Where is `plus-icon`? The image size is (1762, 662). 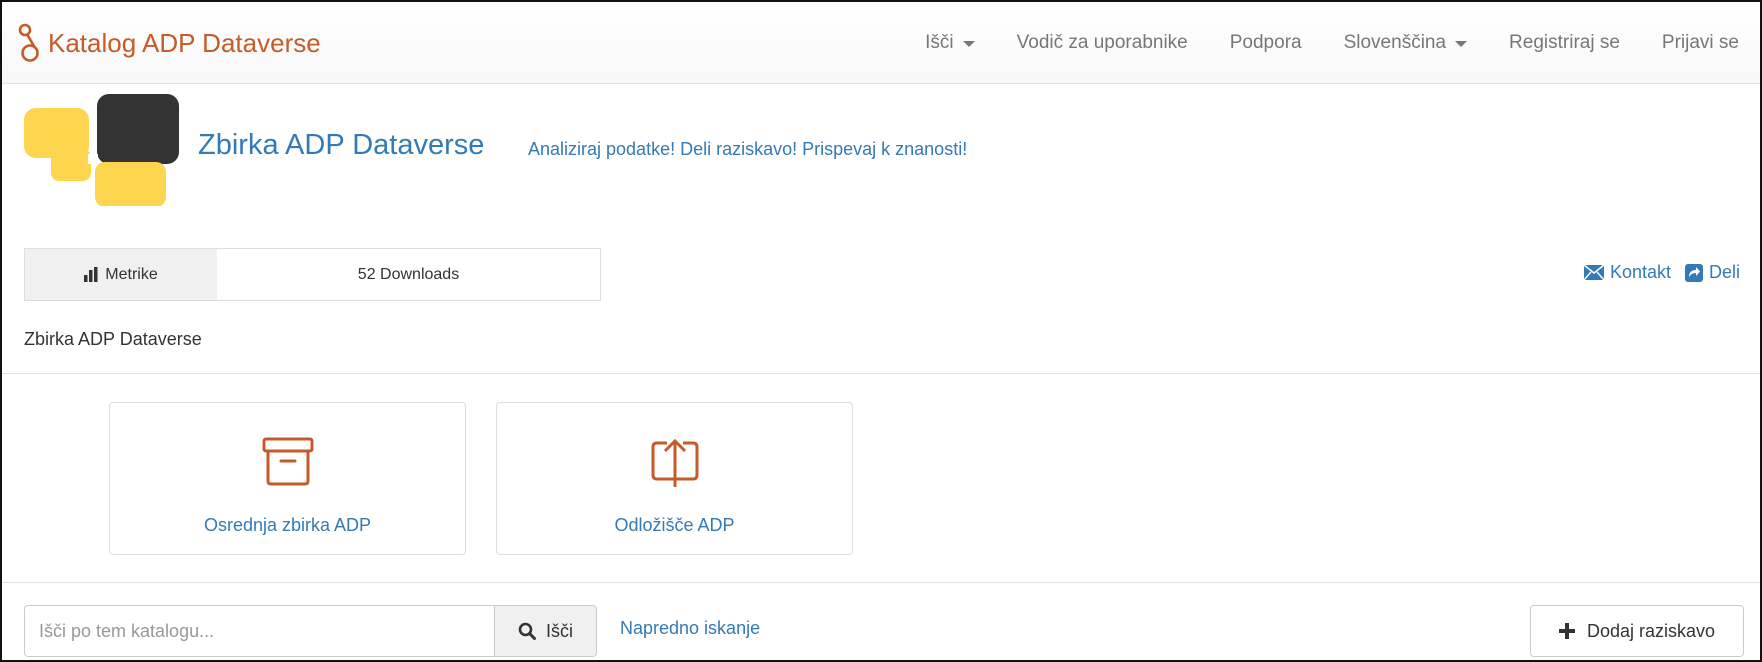
plus-icon is located at coordinates (1566, 631).